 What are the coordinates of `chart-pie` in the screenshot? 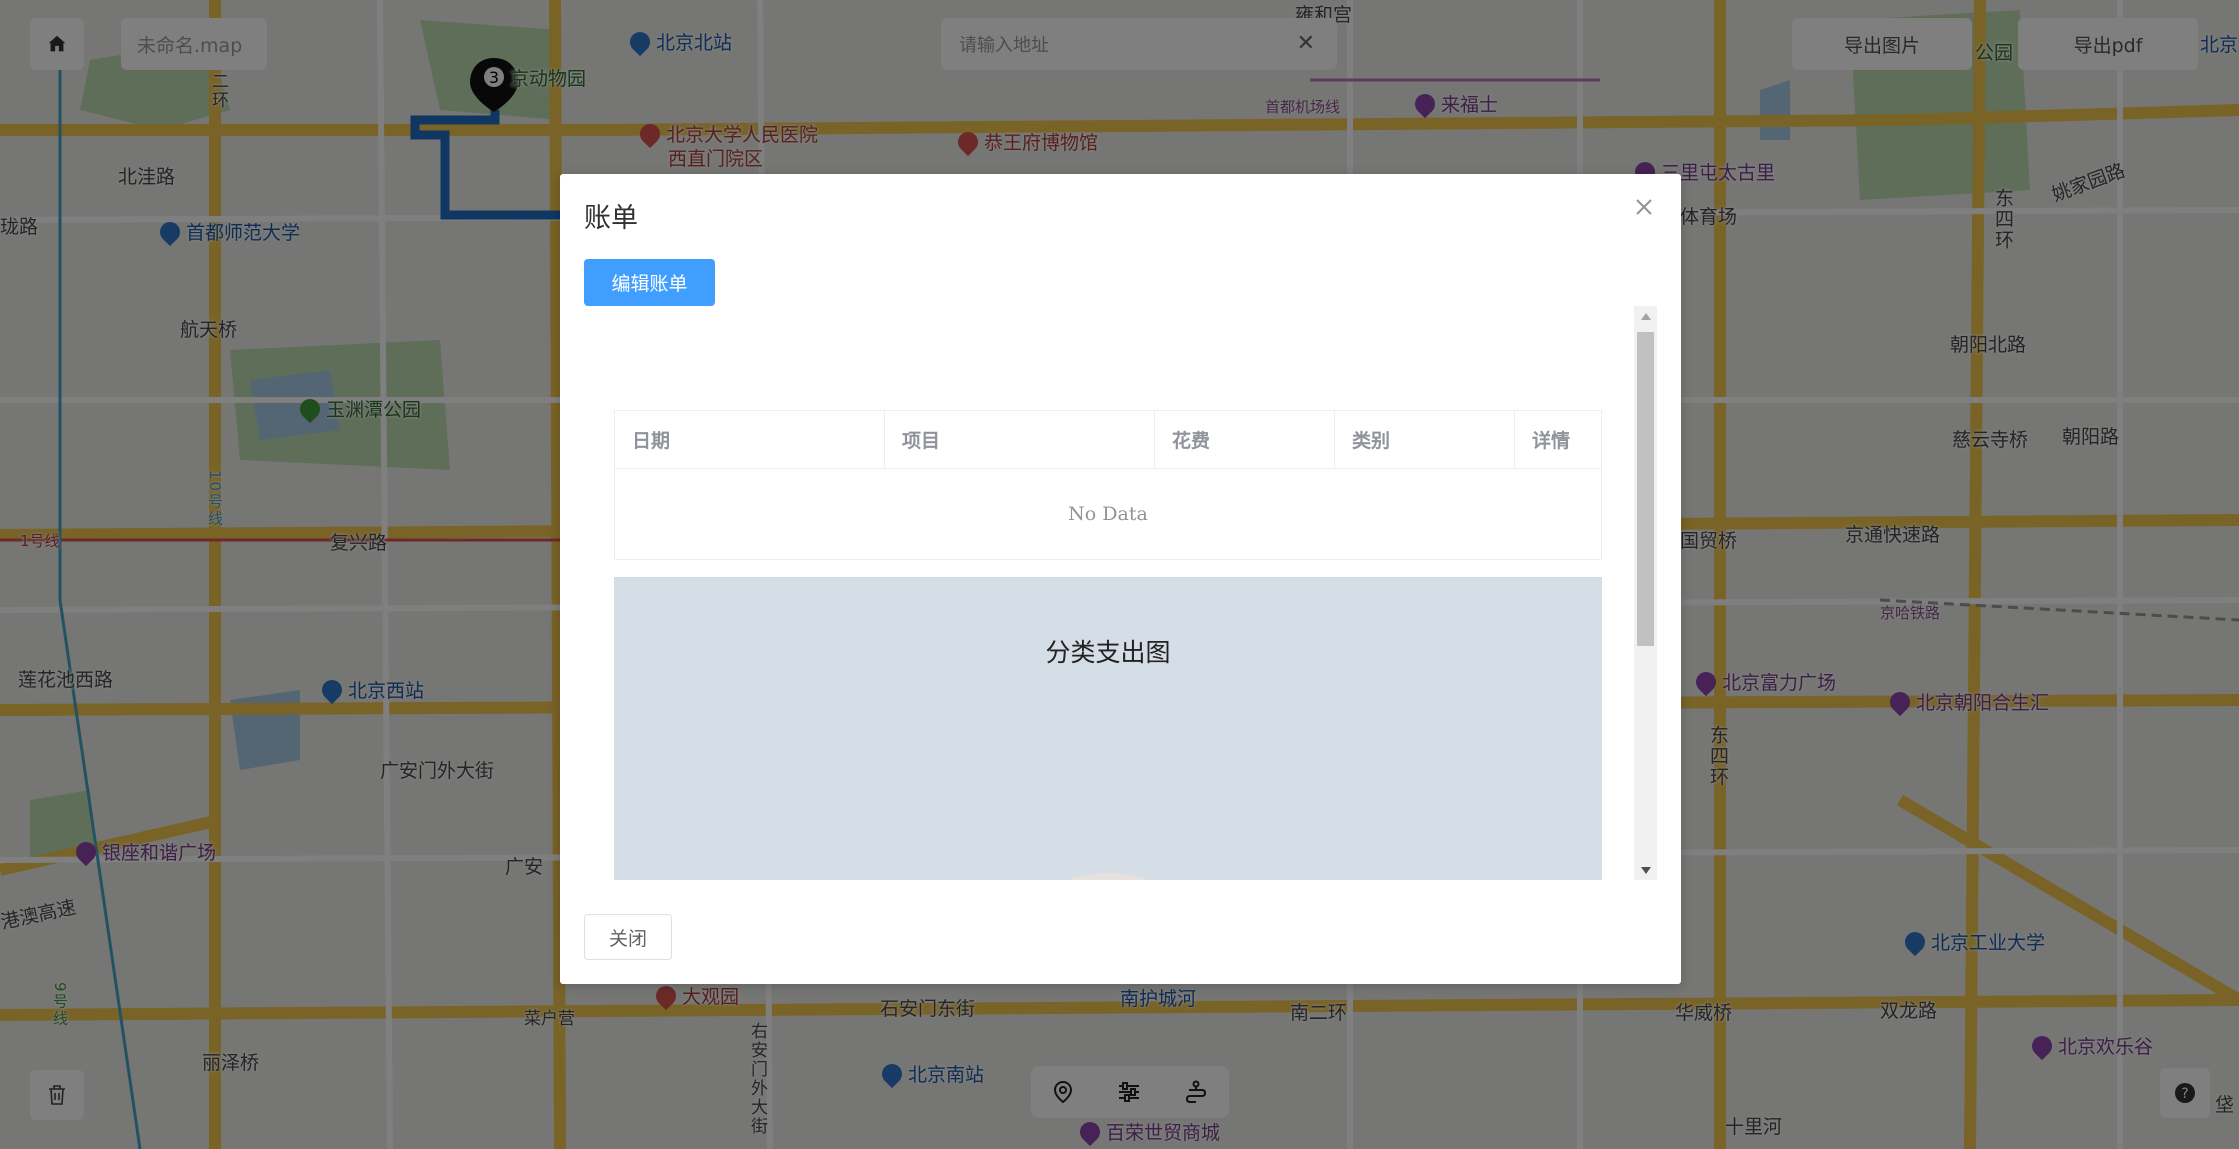 It's located at (1108, 876).